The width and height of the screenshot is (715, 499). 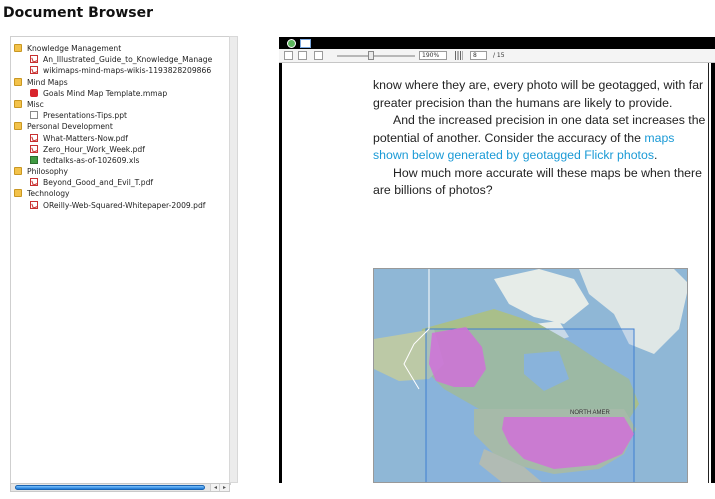 I want to click on tree-folder: Personal Development, so click(x=122, y=126).